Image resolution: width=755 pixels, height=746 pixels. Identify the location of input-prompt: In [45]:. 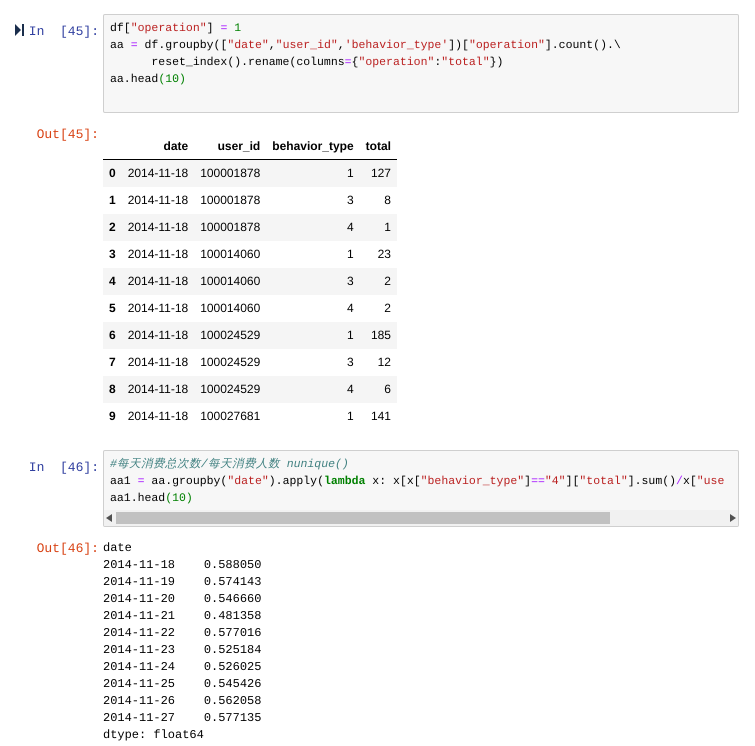
(63, 32).